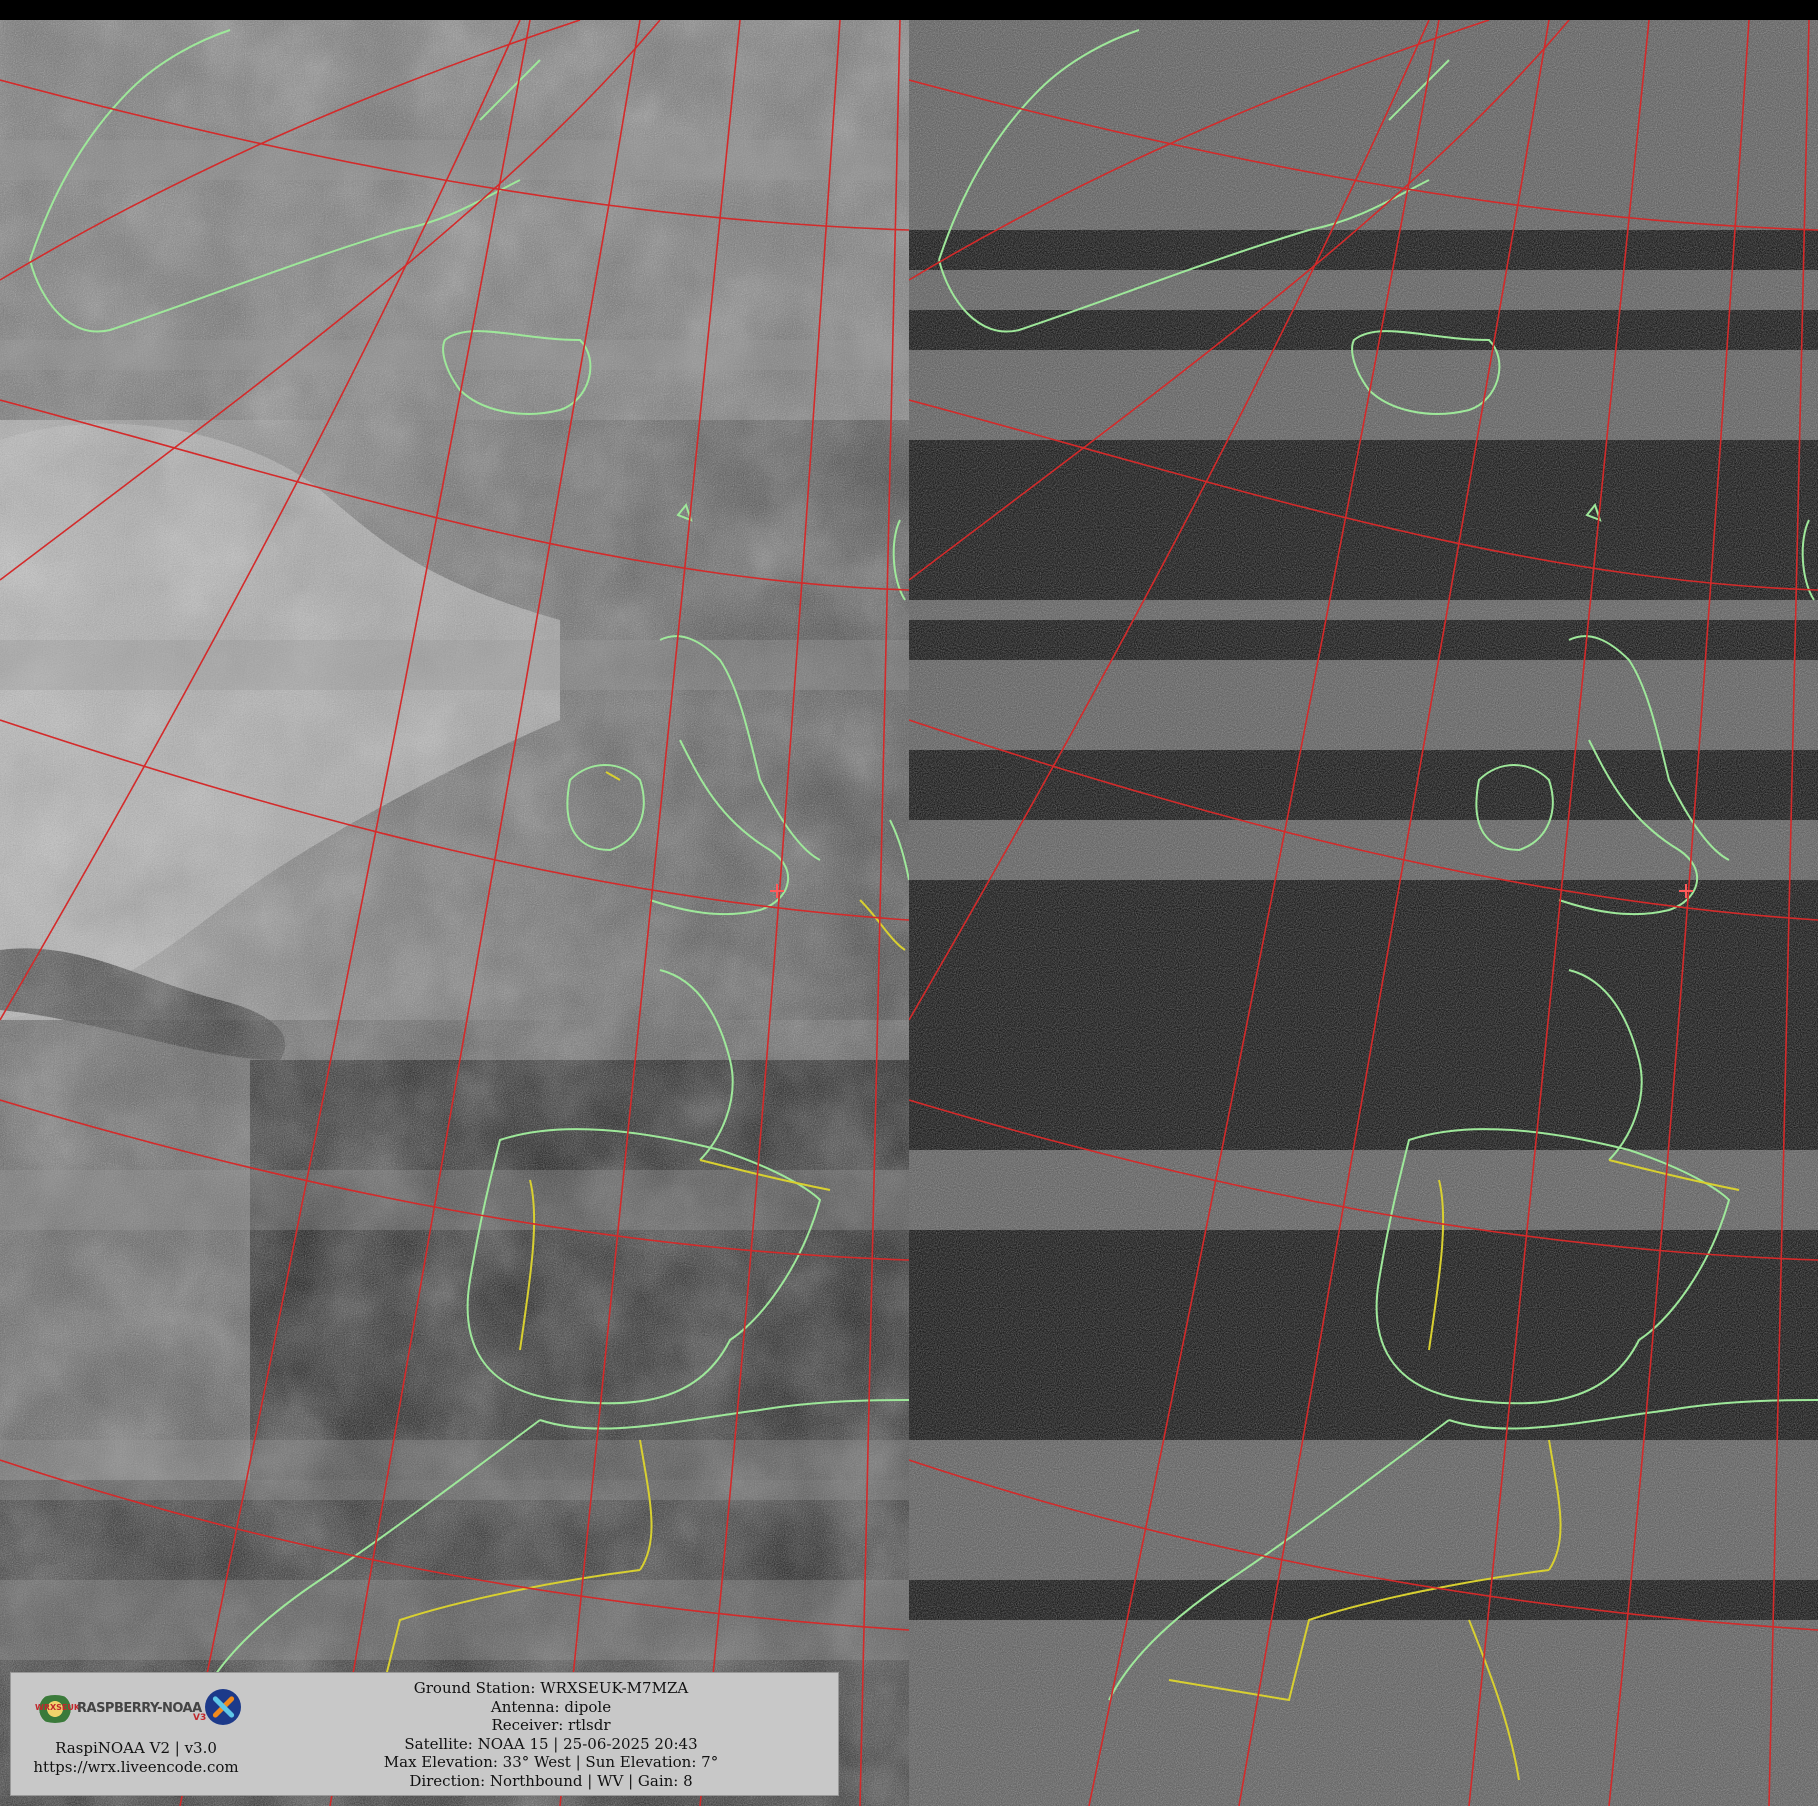 The width and height of the screenshot is (1818, 1806). I want to click on ground-station-line: Ground Station: WRXSEUK-M7MZA, so click(551, 1688).